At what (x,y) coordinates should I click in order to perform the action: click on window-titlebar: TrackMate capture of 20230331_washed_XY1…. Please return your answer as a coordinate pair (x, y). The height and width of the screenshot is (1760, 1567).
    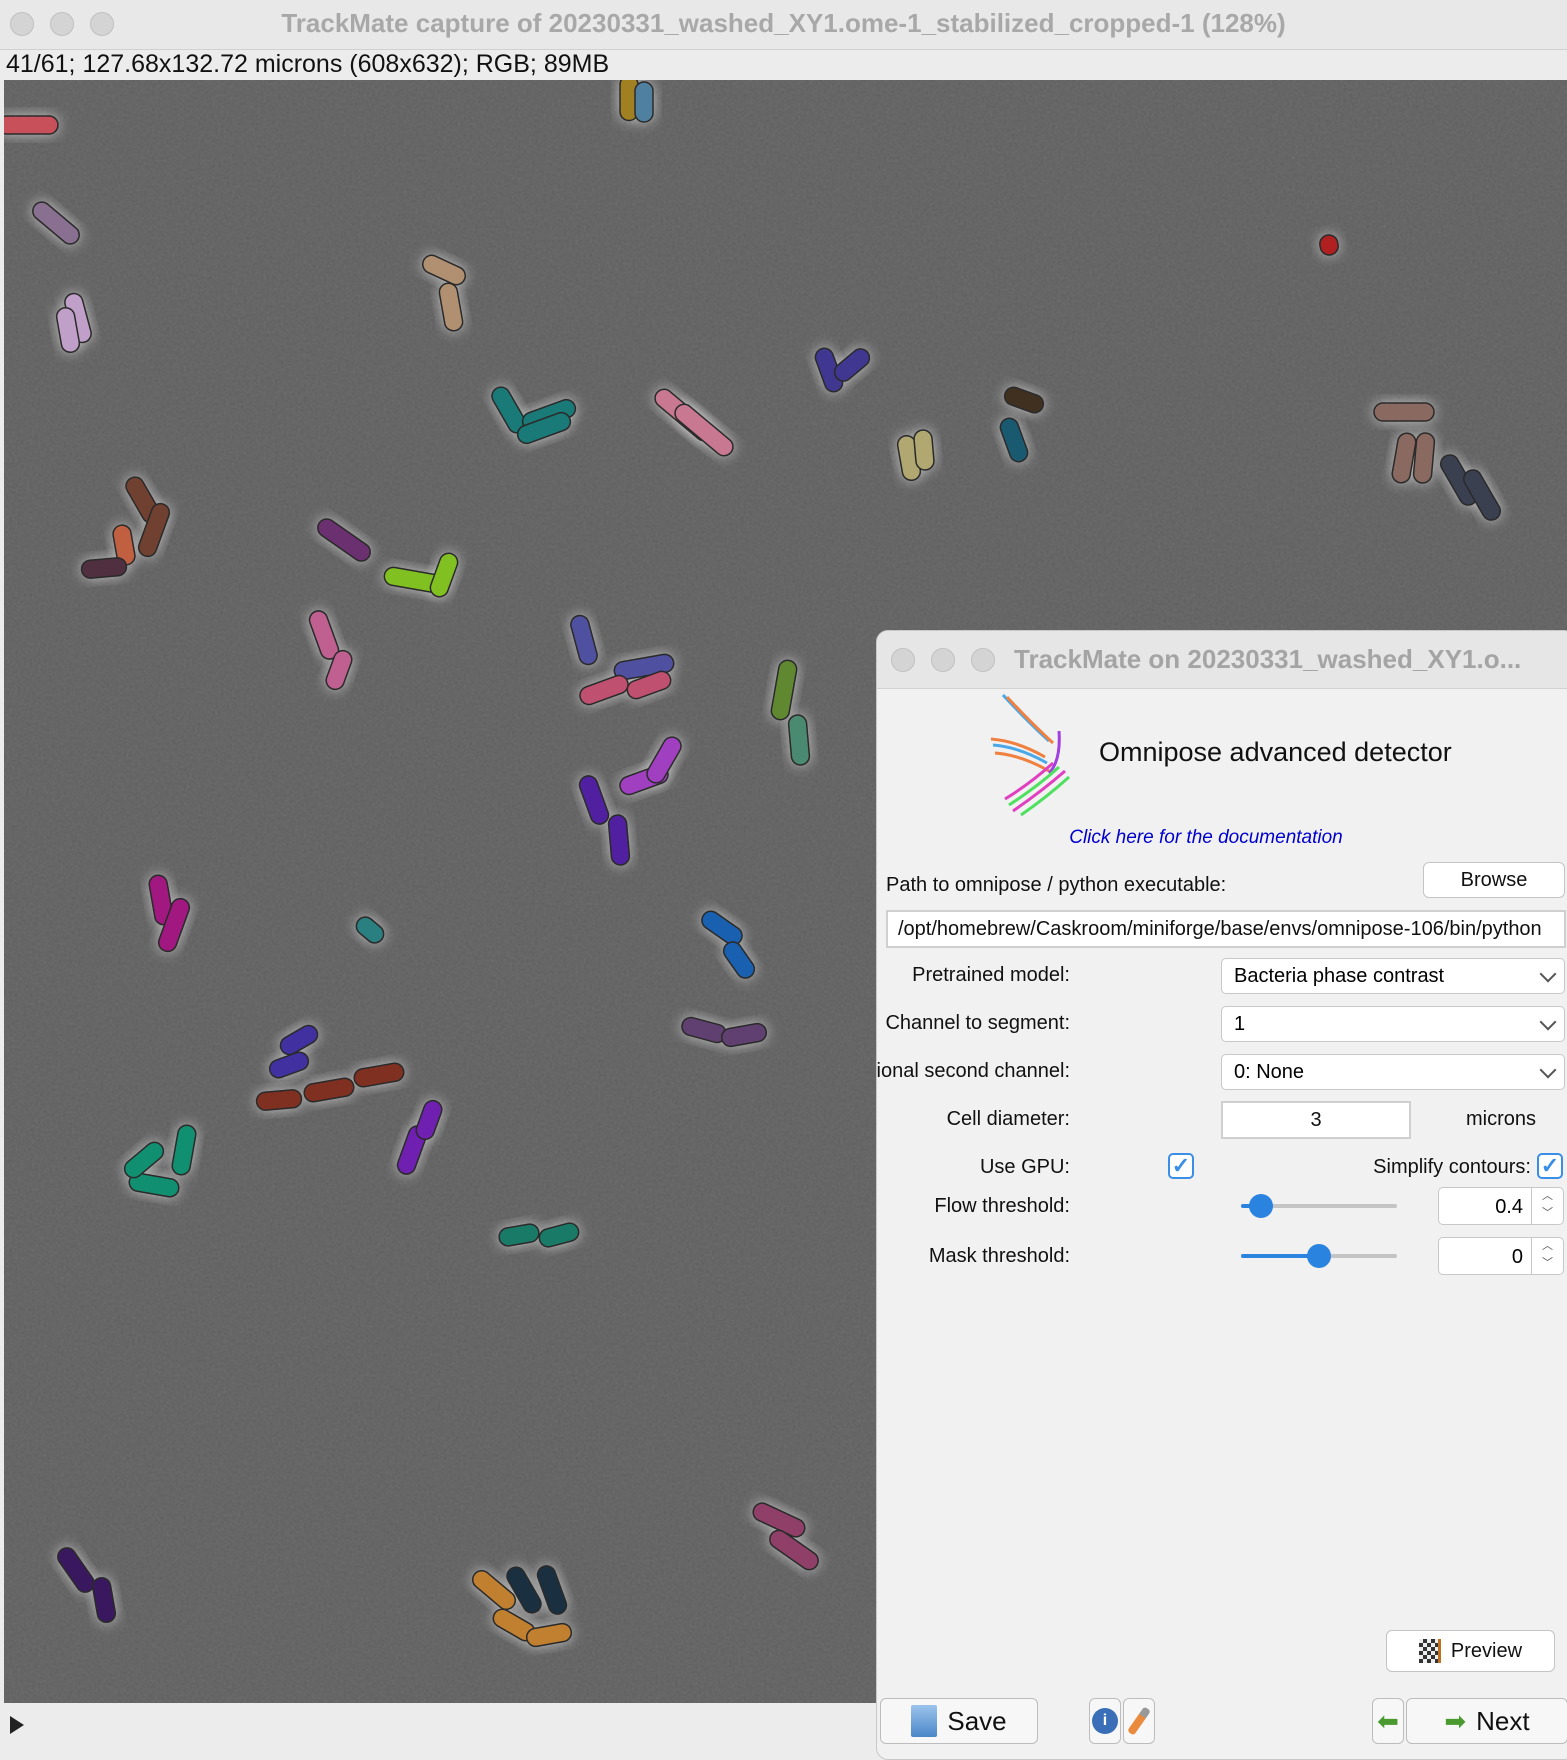
    Looking at the image, I should click on (783, 25).